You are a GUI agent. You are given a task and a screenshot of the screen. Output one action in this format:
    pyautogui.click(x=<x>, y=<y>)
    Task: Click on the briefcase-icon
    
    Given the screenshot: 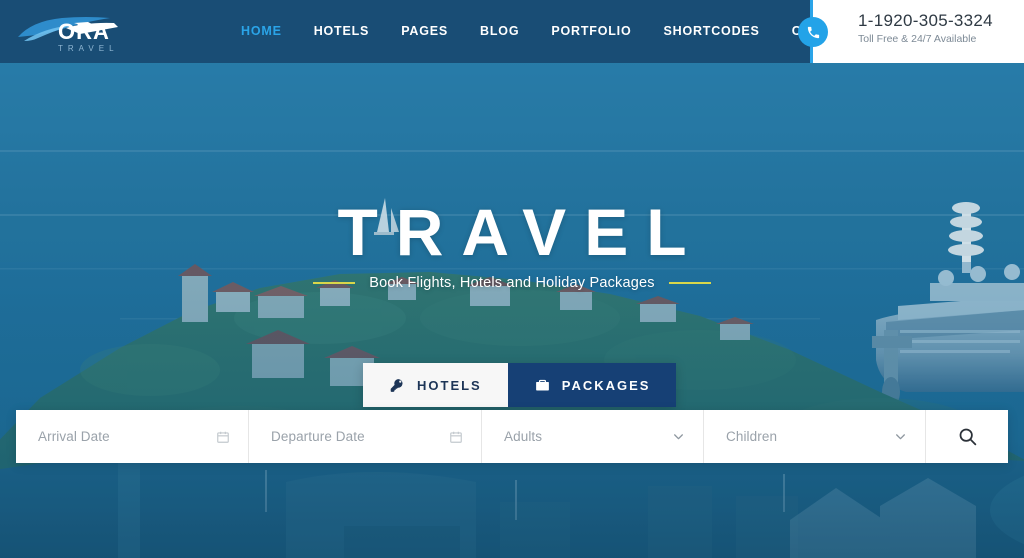 What is the action you would take?
    pyautogui.click(x=542, y=384)
    